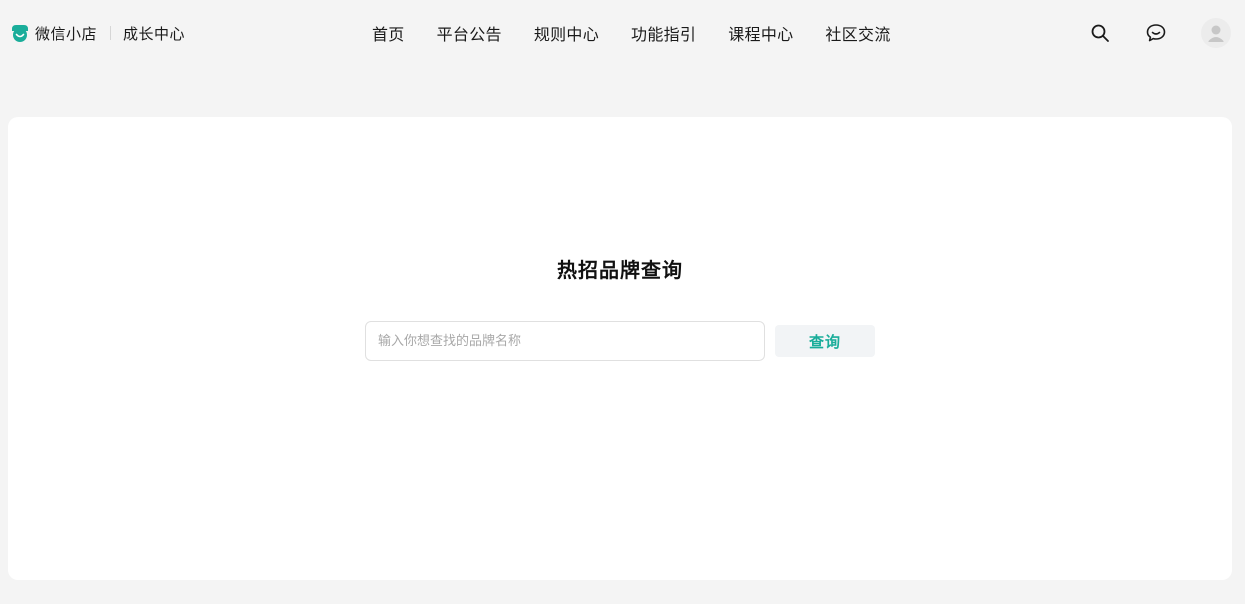 The height and width of the screenshot is (604, 1245). I want to click on search-icon, so click(1100, 33).